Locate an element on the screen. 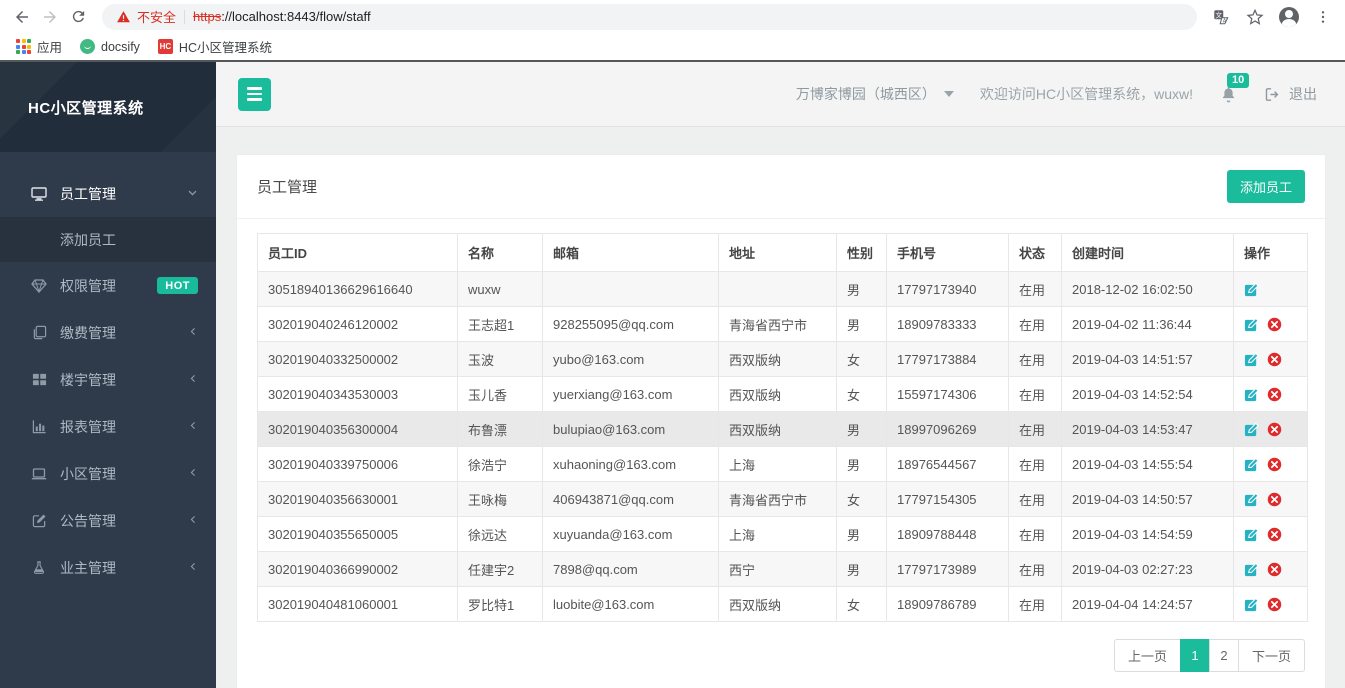 Image resolution: width=1345 pixels, height=688 pixels. cell-phone: 18997096269 is located at coordinates (947, 429).